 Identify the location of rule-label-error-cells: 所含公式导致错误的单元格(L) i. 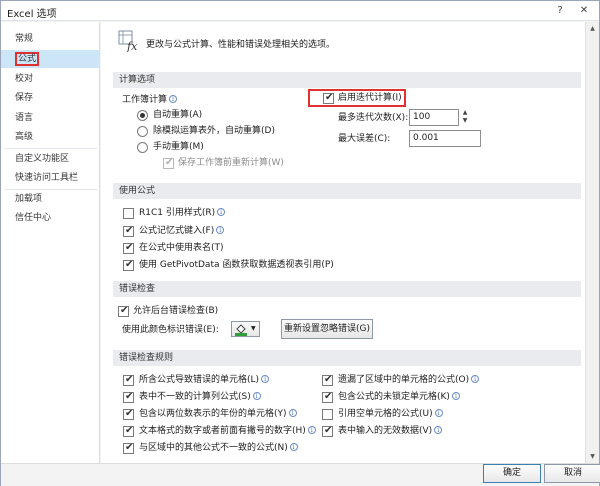
(204, 380).